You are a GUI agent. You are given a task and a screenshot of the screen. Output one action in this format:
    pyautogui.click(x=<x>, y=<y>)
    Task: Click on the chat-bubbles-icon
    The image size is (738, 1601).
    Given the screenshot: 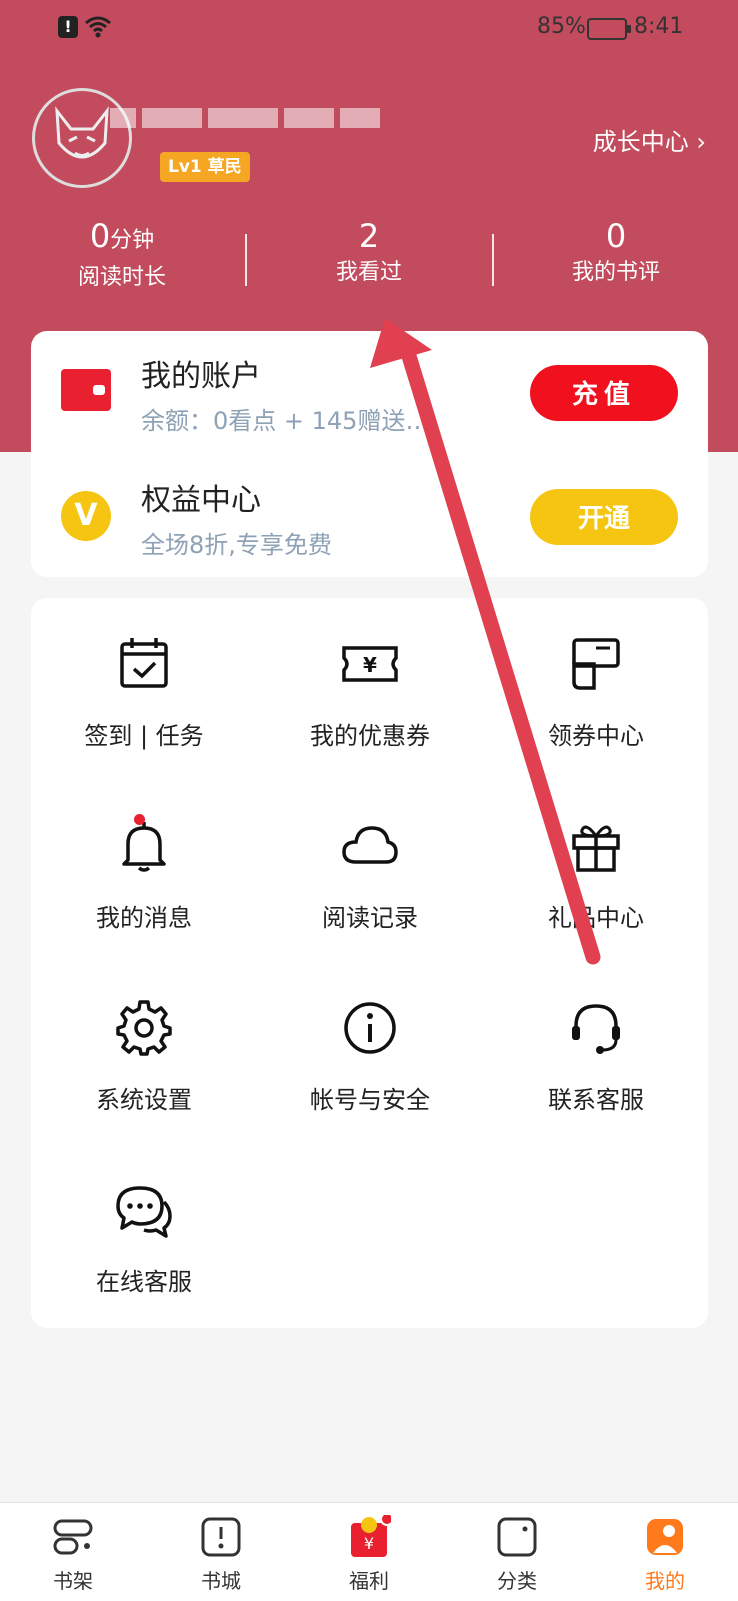 What is the action you would take?
    pyautogui.click(x=144, y=1212)
    